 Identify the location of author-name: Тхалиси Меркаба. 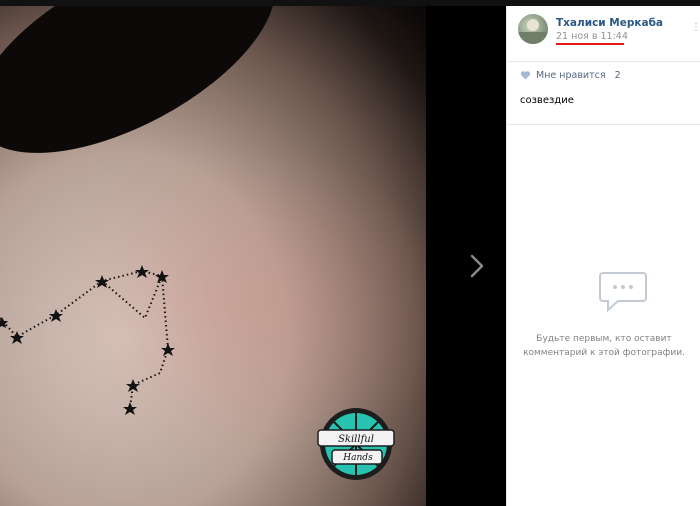
(609, 23).